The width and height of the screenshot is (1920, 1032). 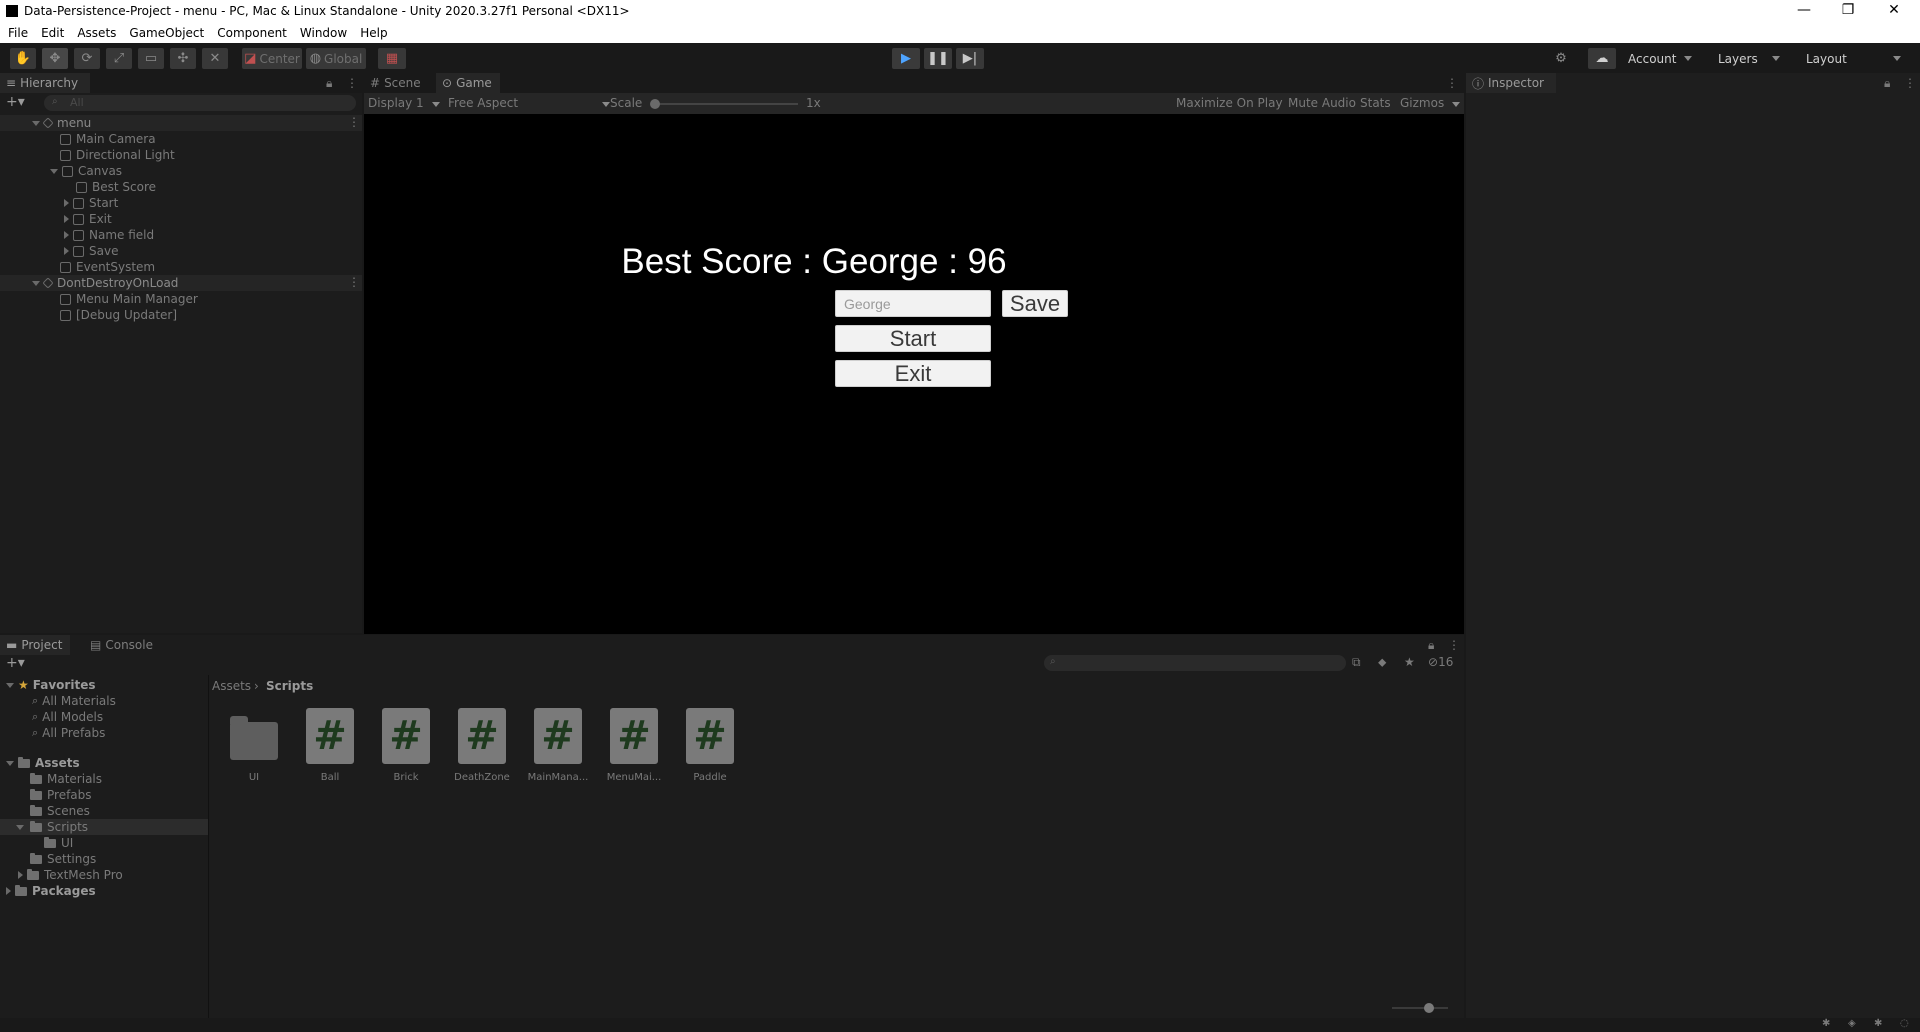 What do you see at coordinates (1430, 103) in the screenshot?
I see `gizmos-dropdown: Gizmos` at bounding box center [1430, 103].